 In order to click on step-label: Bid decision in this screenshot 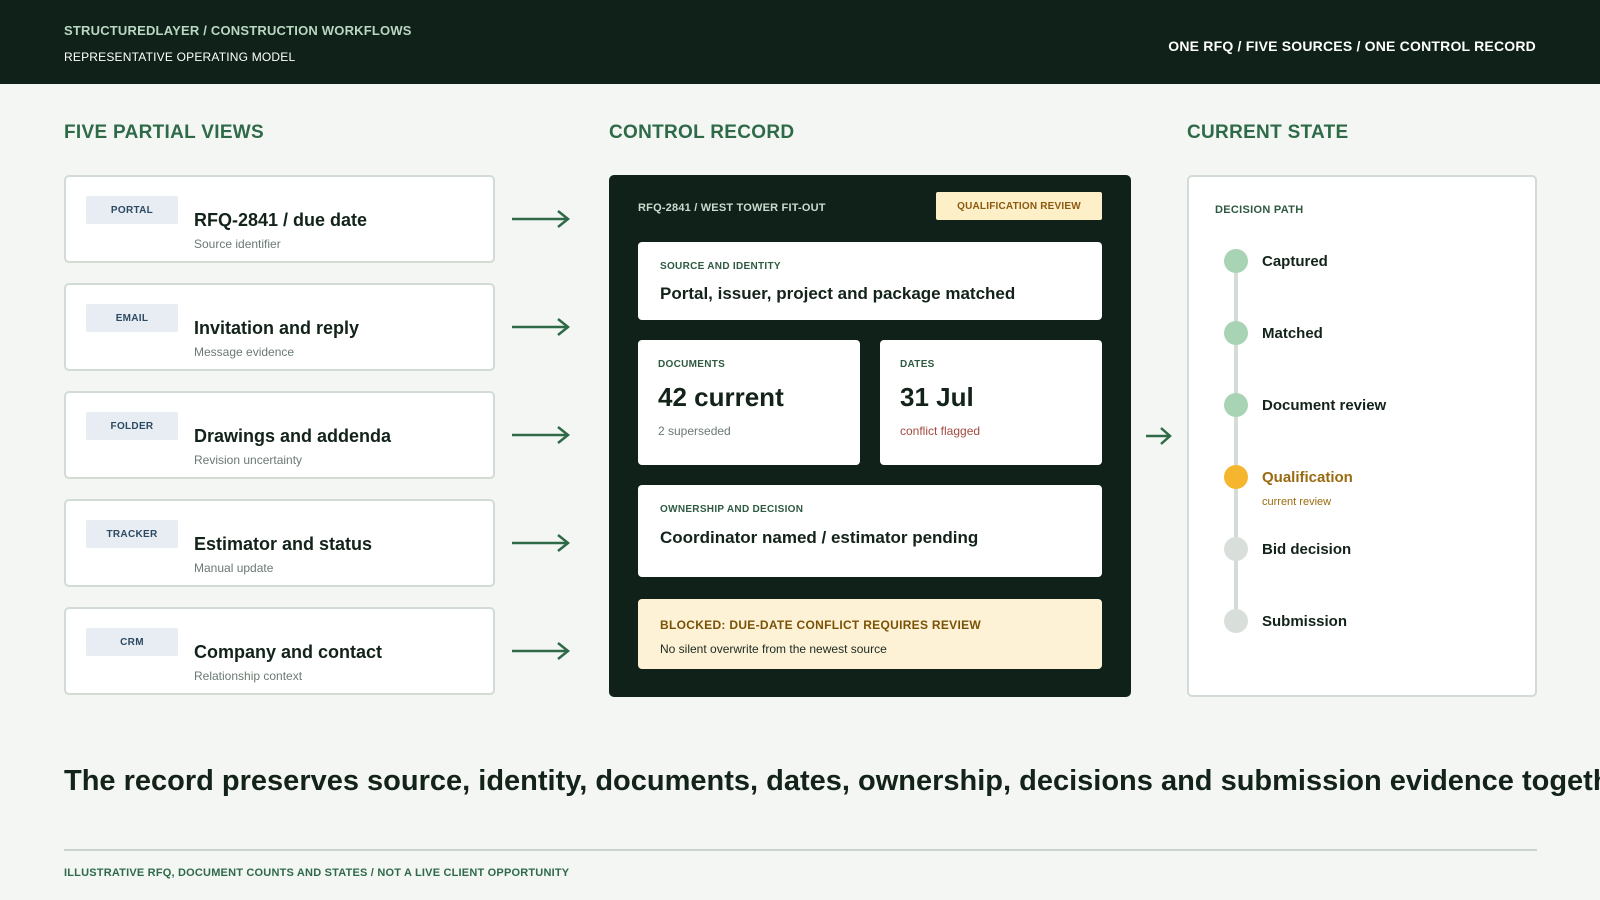, I will do `click(1307, 549)`.